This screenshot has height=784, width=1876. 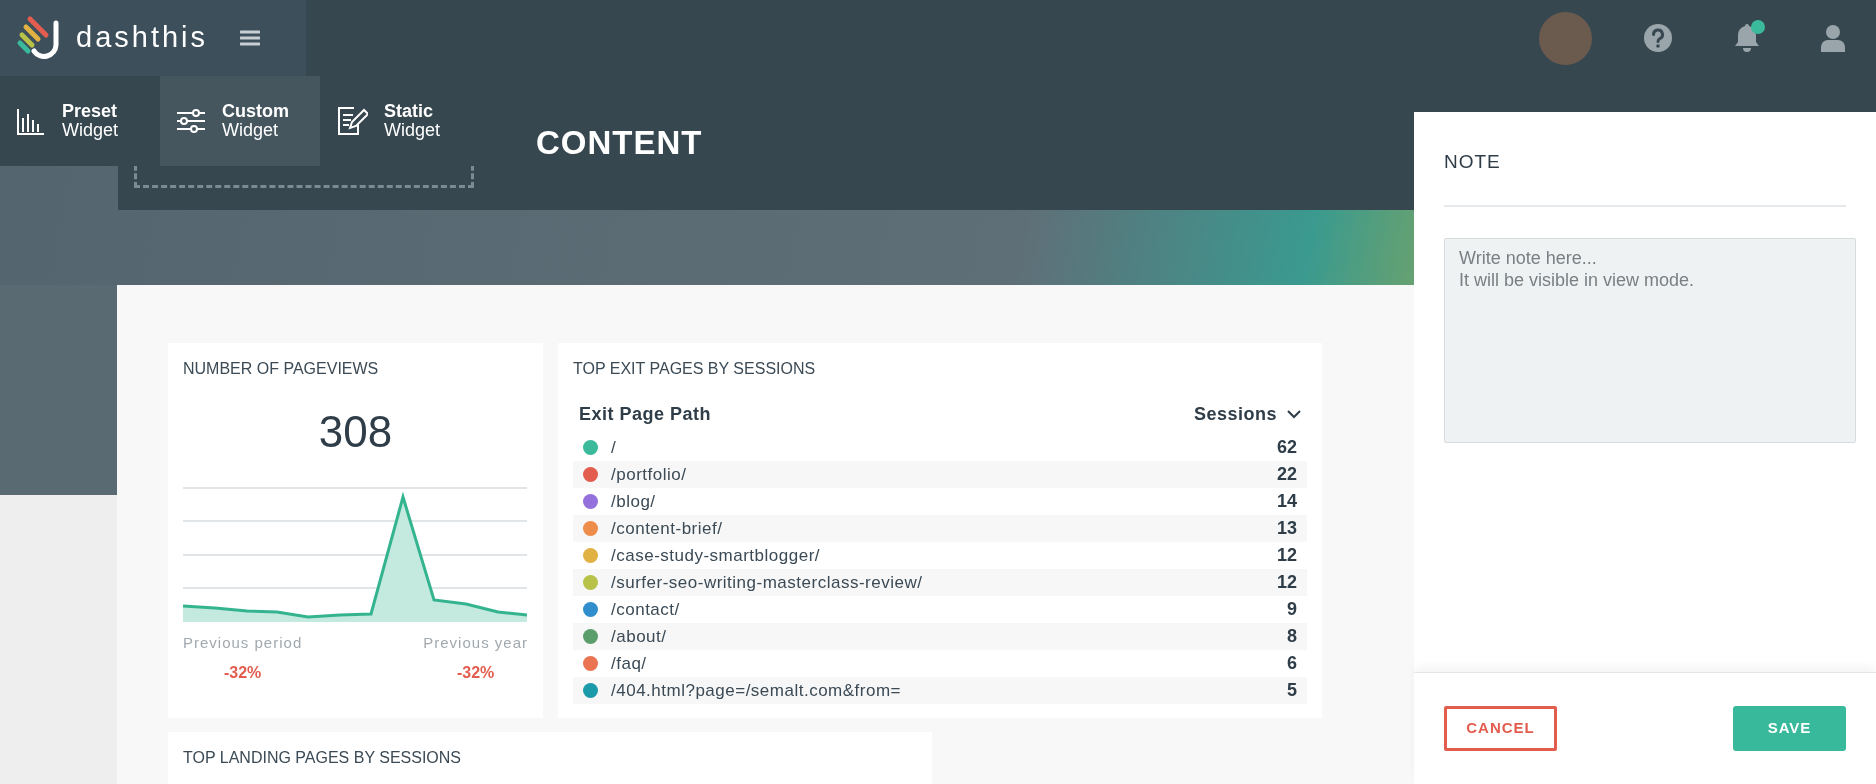 What do you see at coordinates (1473, 162) in the screenshot?
I see `panel-title: NOTE` at bounding box center [1473, 162].